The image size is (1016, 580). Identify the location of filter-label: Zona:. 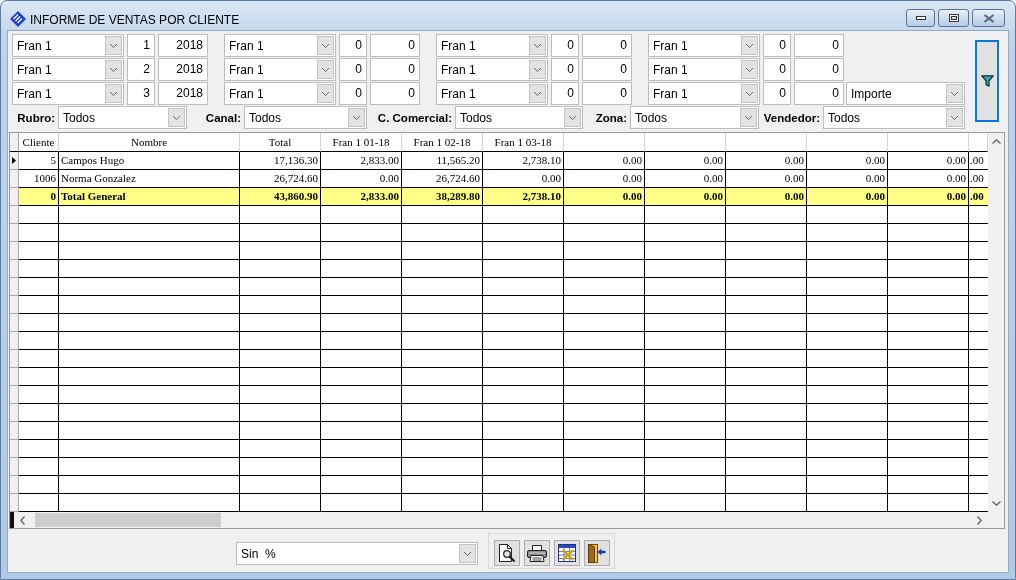
(611, 117).